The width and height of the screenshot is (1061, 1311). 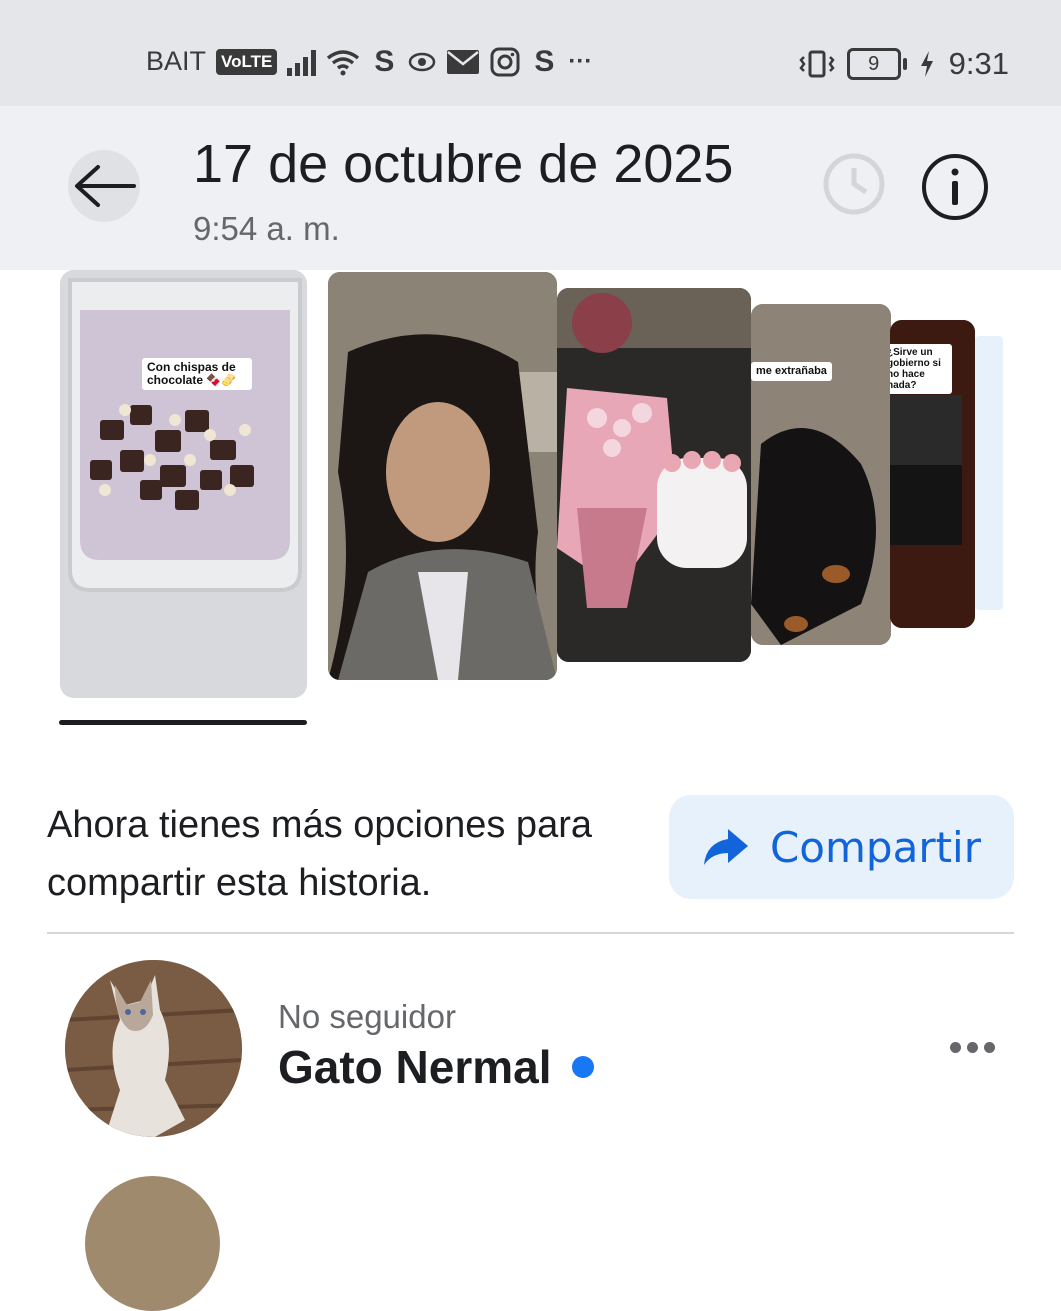 I want to click on volte-badge: VoLTE, so click(x=247, y=61).